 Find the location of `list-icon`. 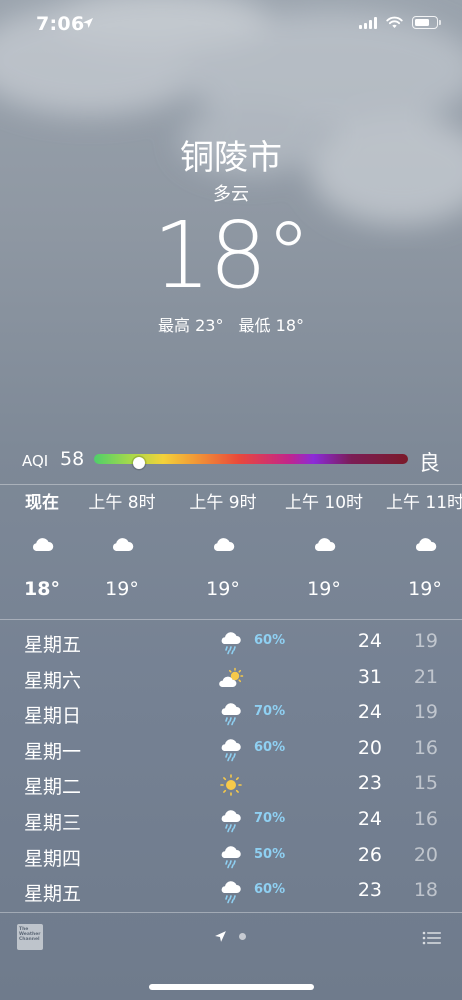

list-icon is located at coordinates (432, 938).